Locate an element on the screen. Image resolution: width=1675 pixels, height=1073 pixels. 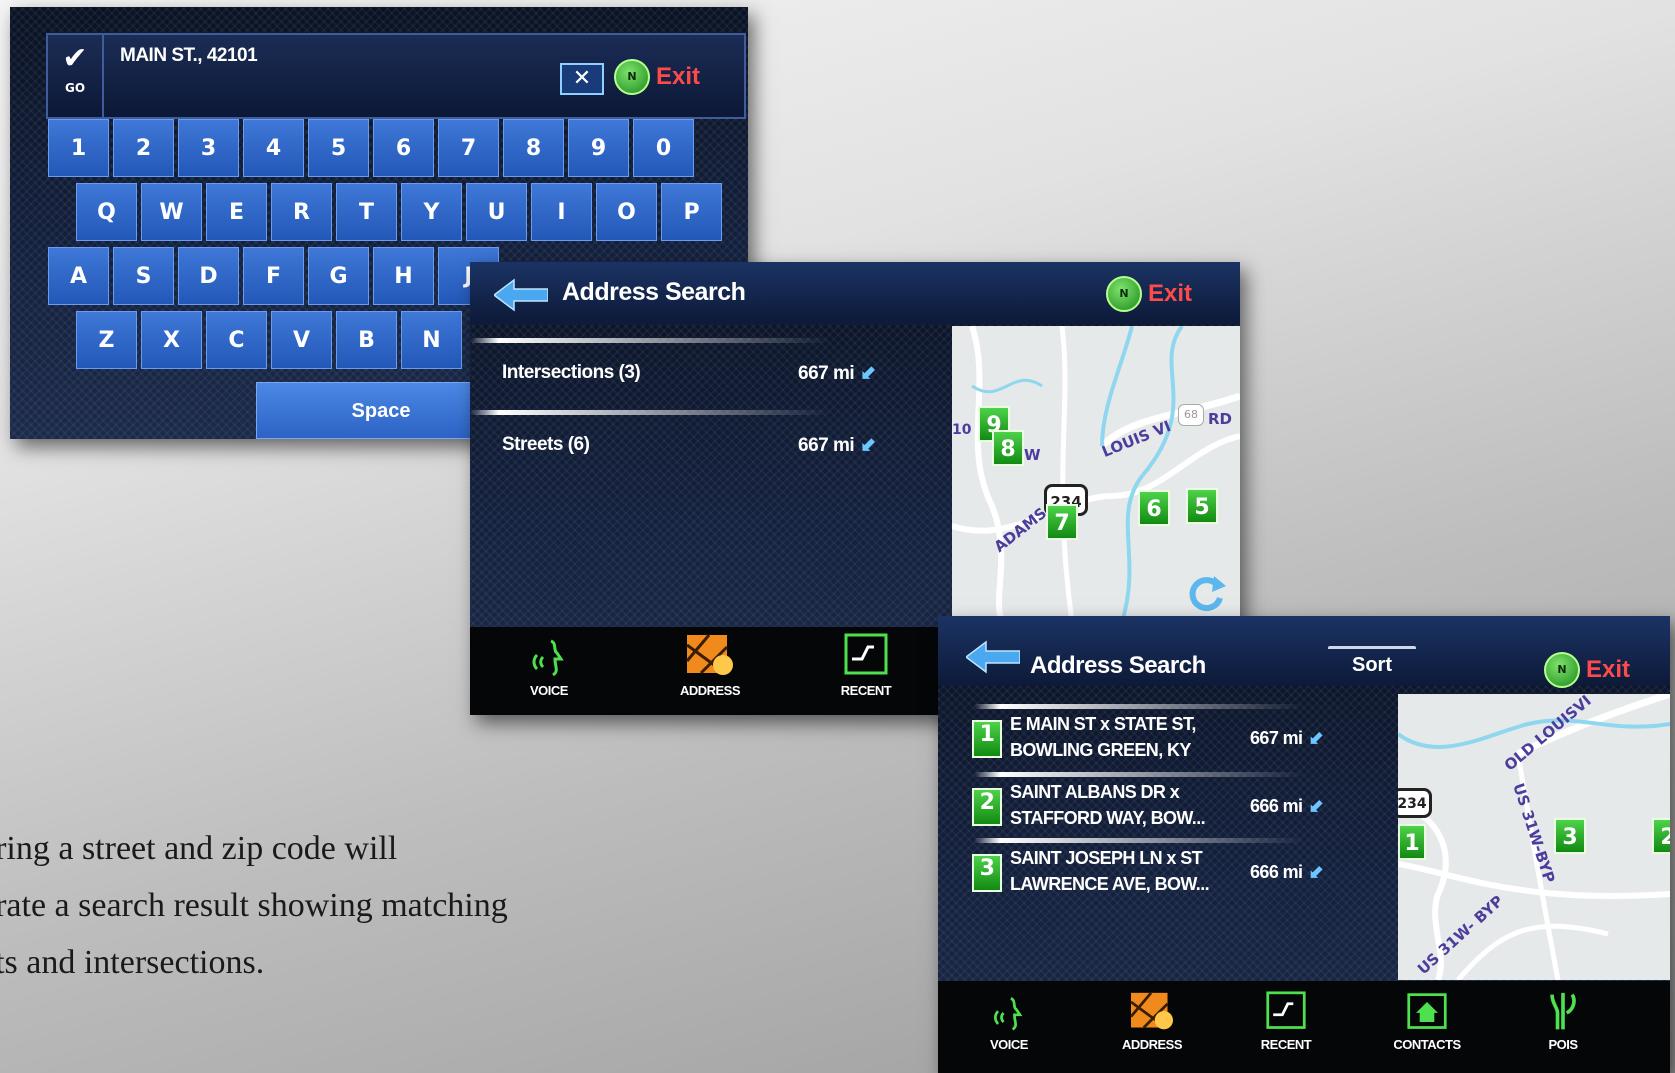
close-icon: ✕ is located at coordinates (582, 78).